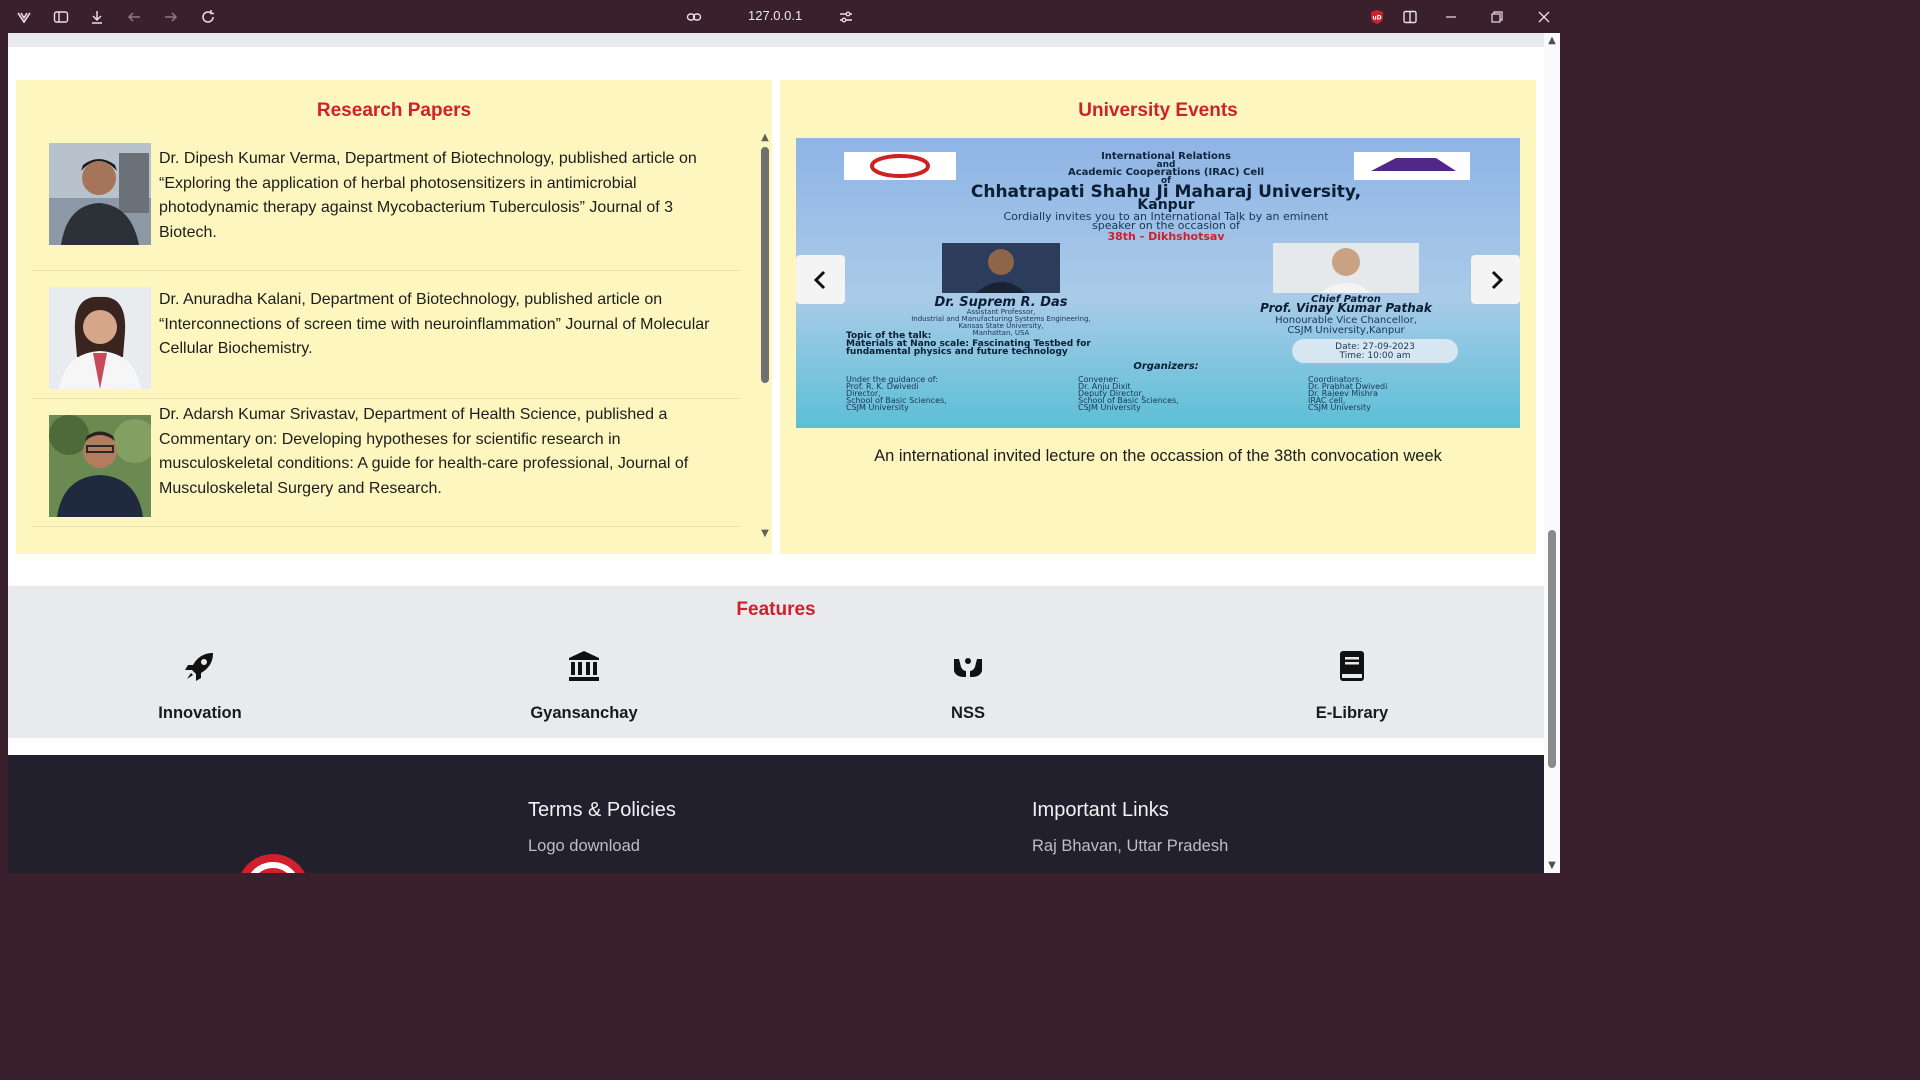 Image resolution: width=1920 pixels, height=1080 pixels. I want to click on rocket-icon, so click(200, 666).